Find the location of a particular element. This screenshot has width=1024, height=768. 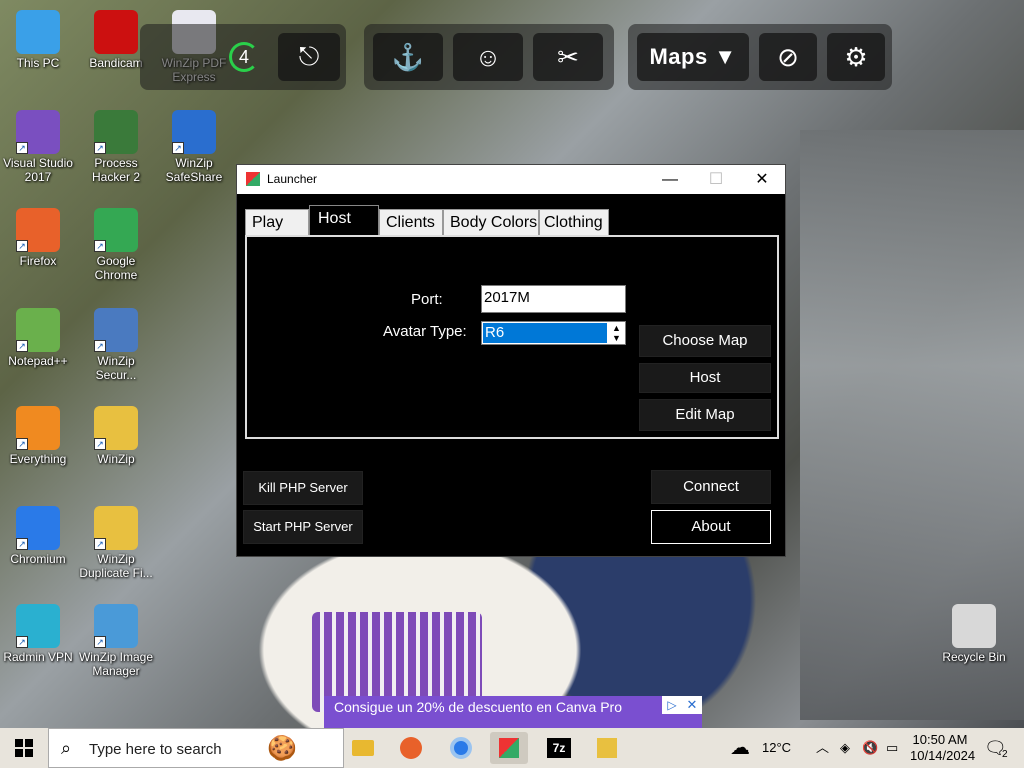

winzip-secure-icon: ↗ is located at coordinates (116, 330).